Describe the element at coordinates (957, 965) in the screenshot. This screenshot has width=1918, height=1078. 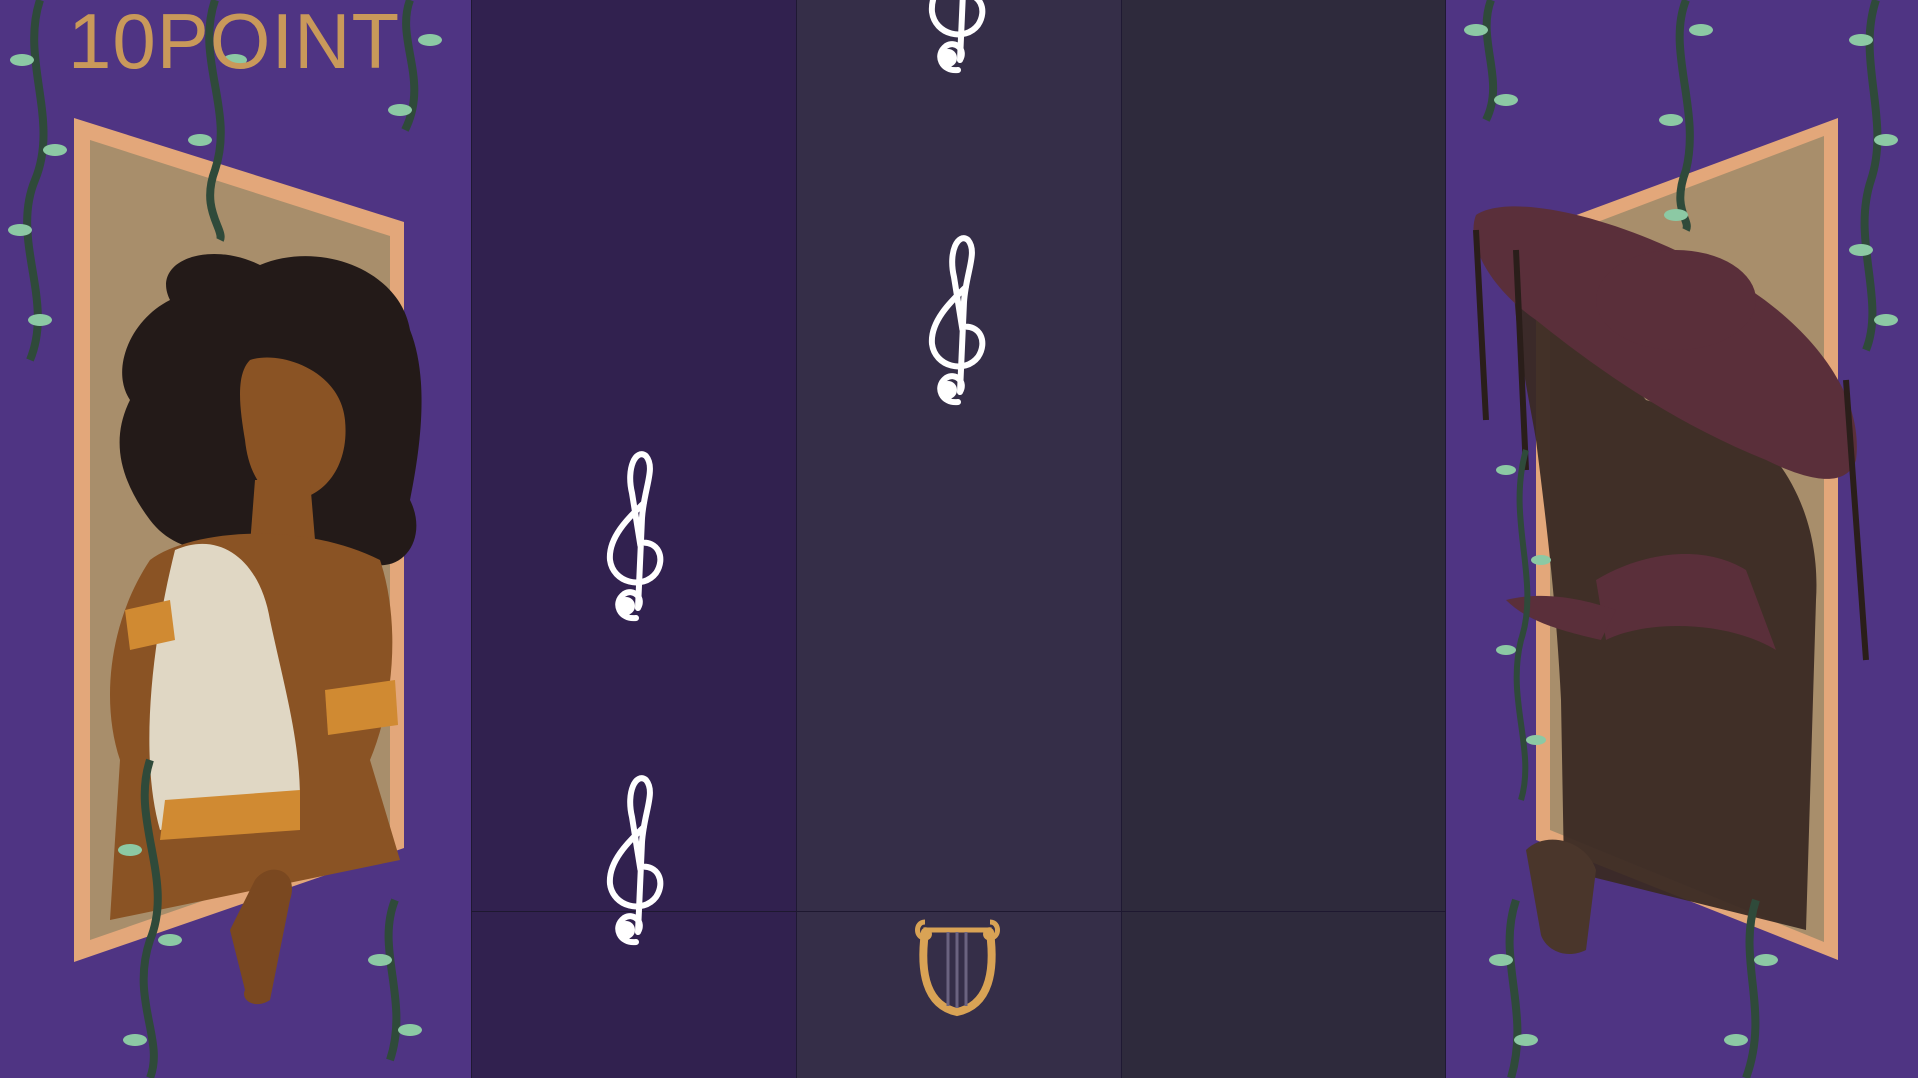
I see `lyre-icon` at that location.